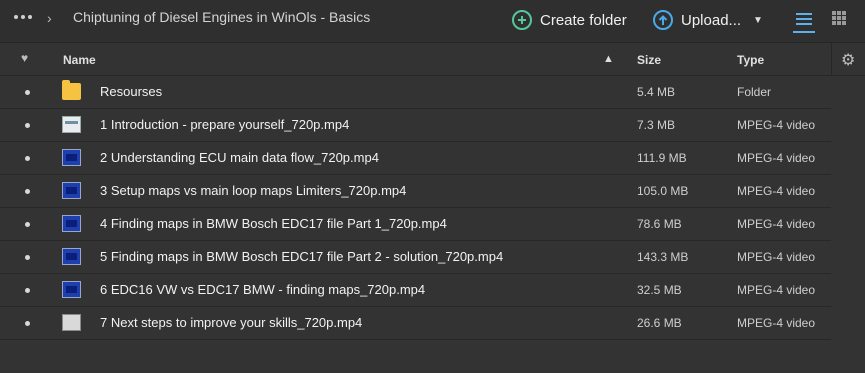 The width and height of the screenshot is (865, 373). I want to click on column-header-name: Name, so click(79, 60).